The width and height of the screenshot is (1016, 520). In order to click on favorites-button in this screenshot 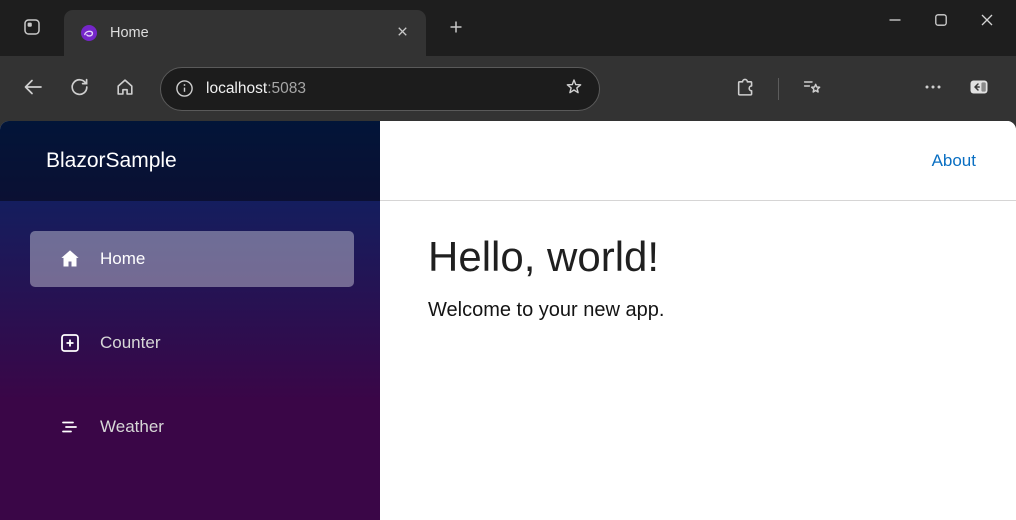, I will do `click(812, 89)`.